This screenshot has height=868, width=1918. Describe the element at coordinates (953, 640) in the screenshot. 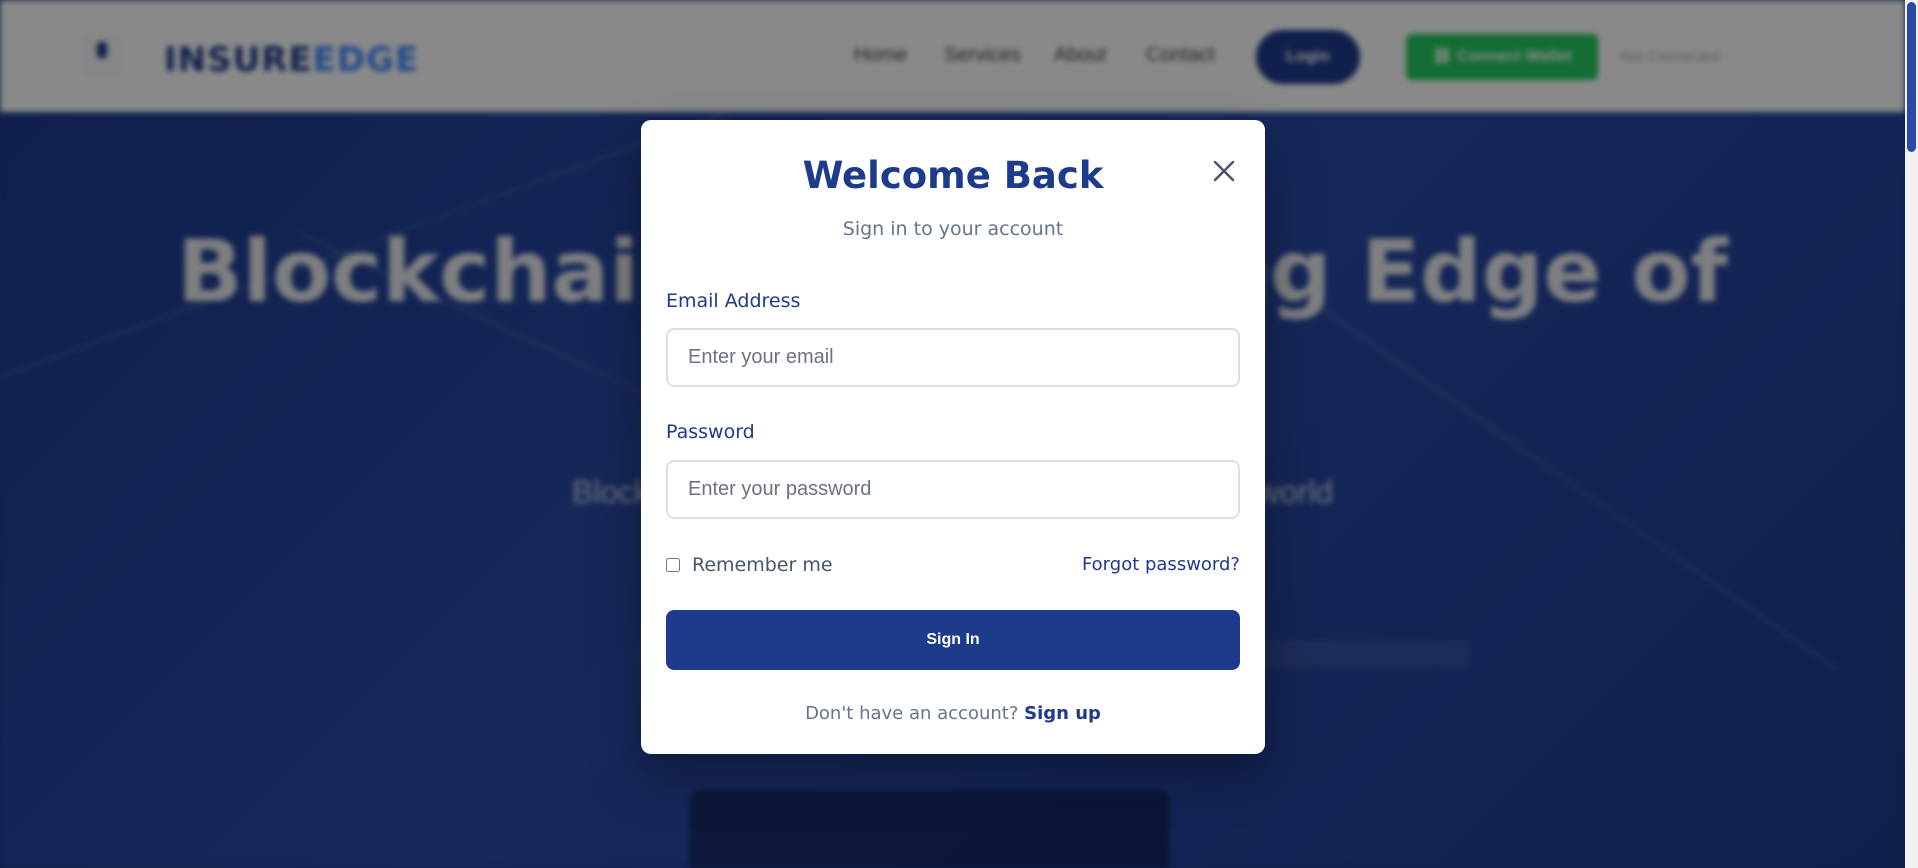

I see `sign-in-button: Sign In` at that location.